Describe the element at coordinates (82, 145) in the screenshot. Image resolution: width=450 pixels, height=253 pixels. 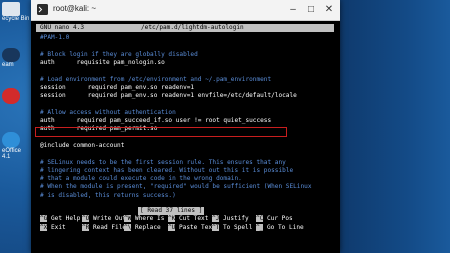
I see `config-line: @include common-account` at that location.